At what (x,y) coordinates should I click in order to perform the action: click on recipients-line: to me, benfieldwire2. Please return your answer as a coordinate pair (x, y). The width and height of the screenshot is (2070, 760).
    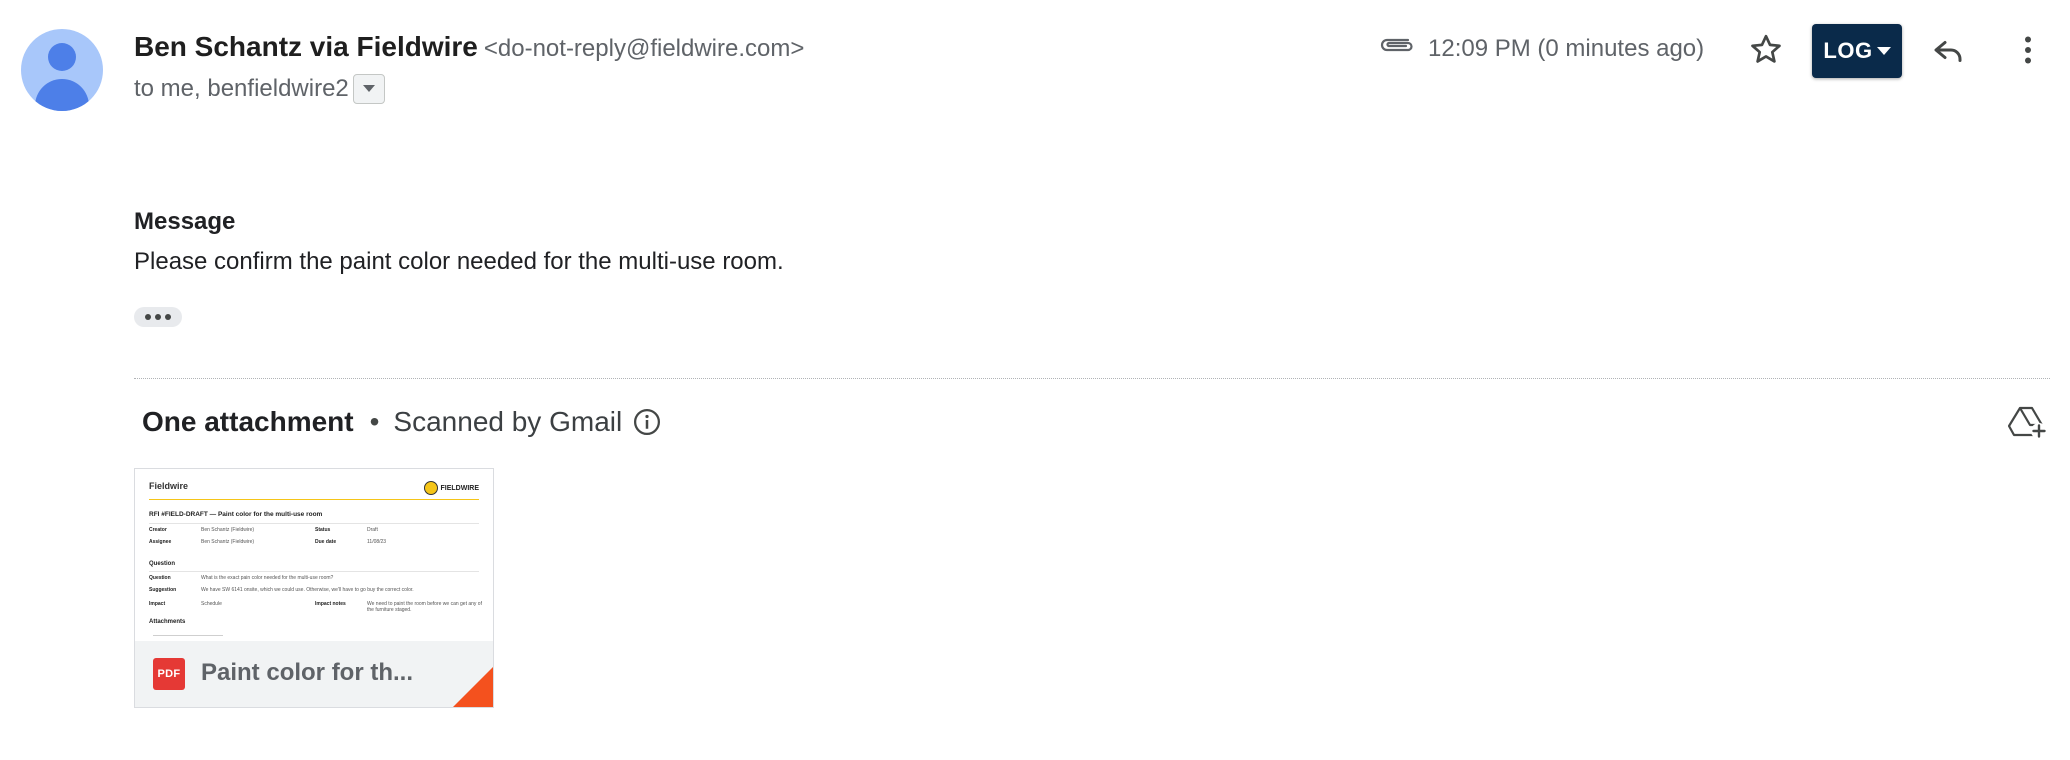
    Looking at the image, I should click on (259, 89).